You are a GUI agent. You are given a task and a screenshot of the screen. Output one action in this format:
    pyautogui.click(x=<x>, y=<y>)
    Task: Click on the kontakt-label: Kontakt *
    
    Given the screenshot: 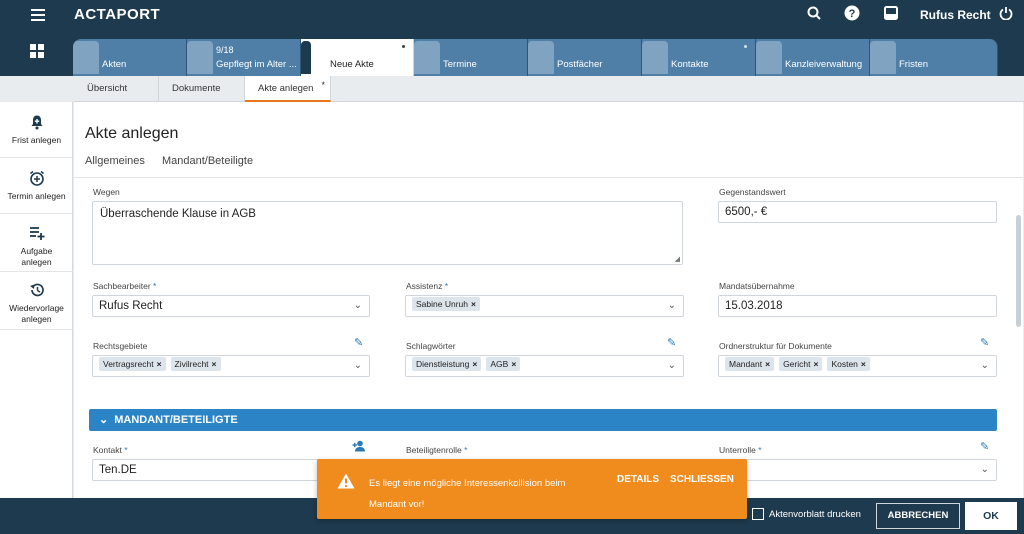 What is the action you would take?
    pyautogui.click(x=110, y=450)
    